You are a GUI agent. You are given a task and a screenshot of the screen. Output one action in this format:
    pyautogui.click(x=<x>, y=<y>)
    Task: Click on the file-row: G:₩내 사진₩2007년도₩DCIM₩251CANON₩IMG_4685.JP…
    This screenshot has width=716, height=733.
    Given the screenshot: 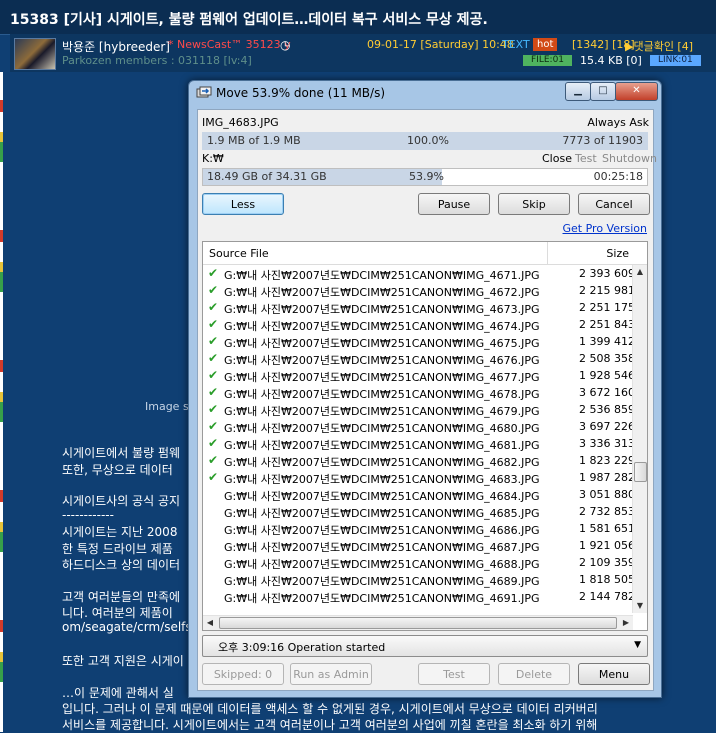 What is the action you would take?
    pyautogui.click(x=418, y=512)
    